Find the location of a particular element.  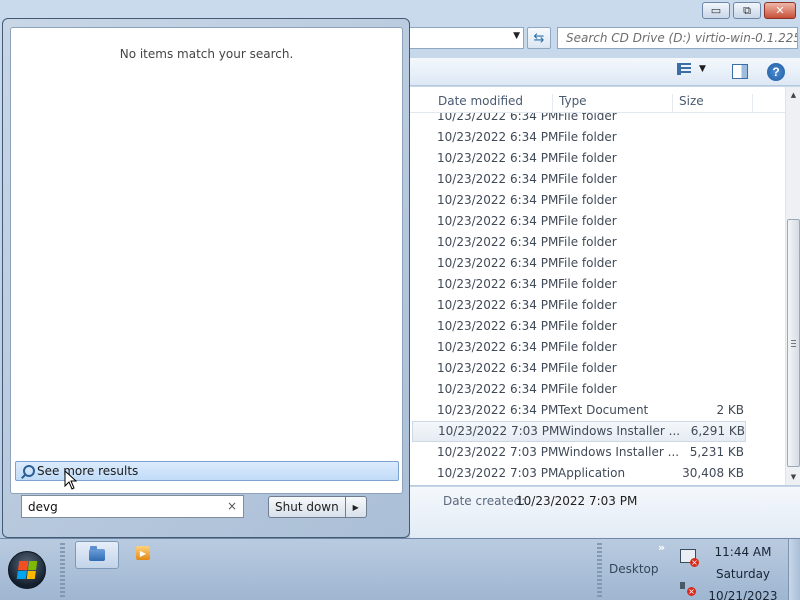

help-icon: ? is located at coordinates (776, 72).